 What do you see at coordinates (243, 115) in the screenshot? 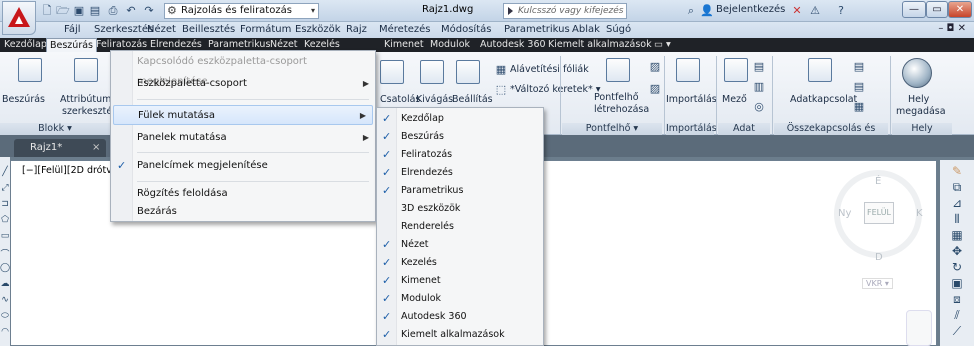
I see `ctx-show-tabs: Fülek mutatása ▶` at bounding box center [243, 115].